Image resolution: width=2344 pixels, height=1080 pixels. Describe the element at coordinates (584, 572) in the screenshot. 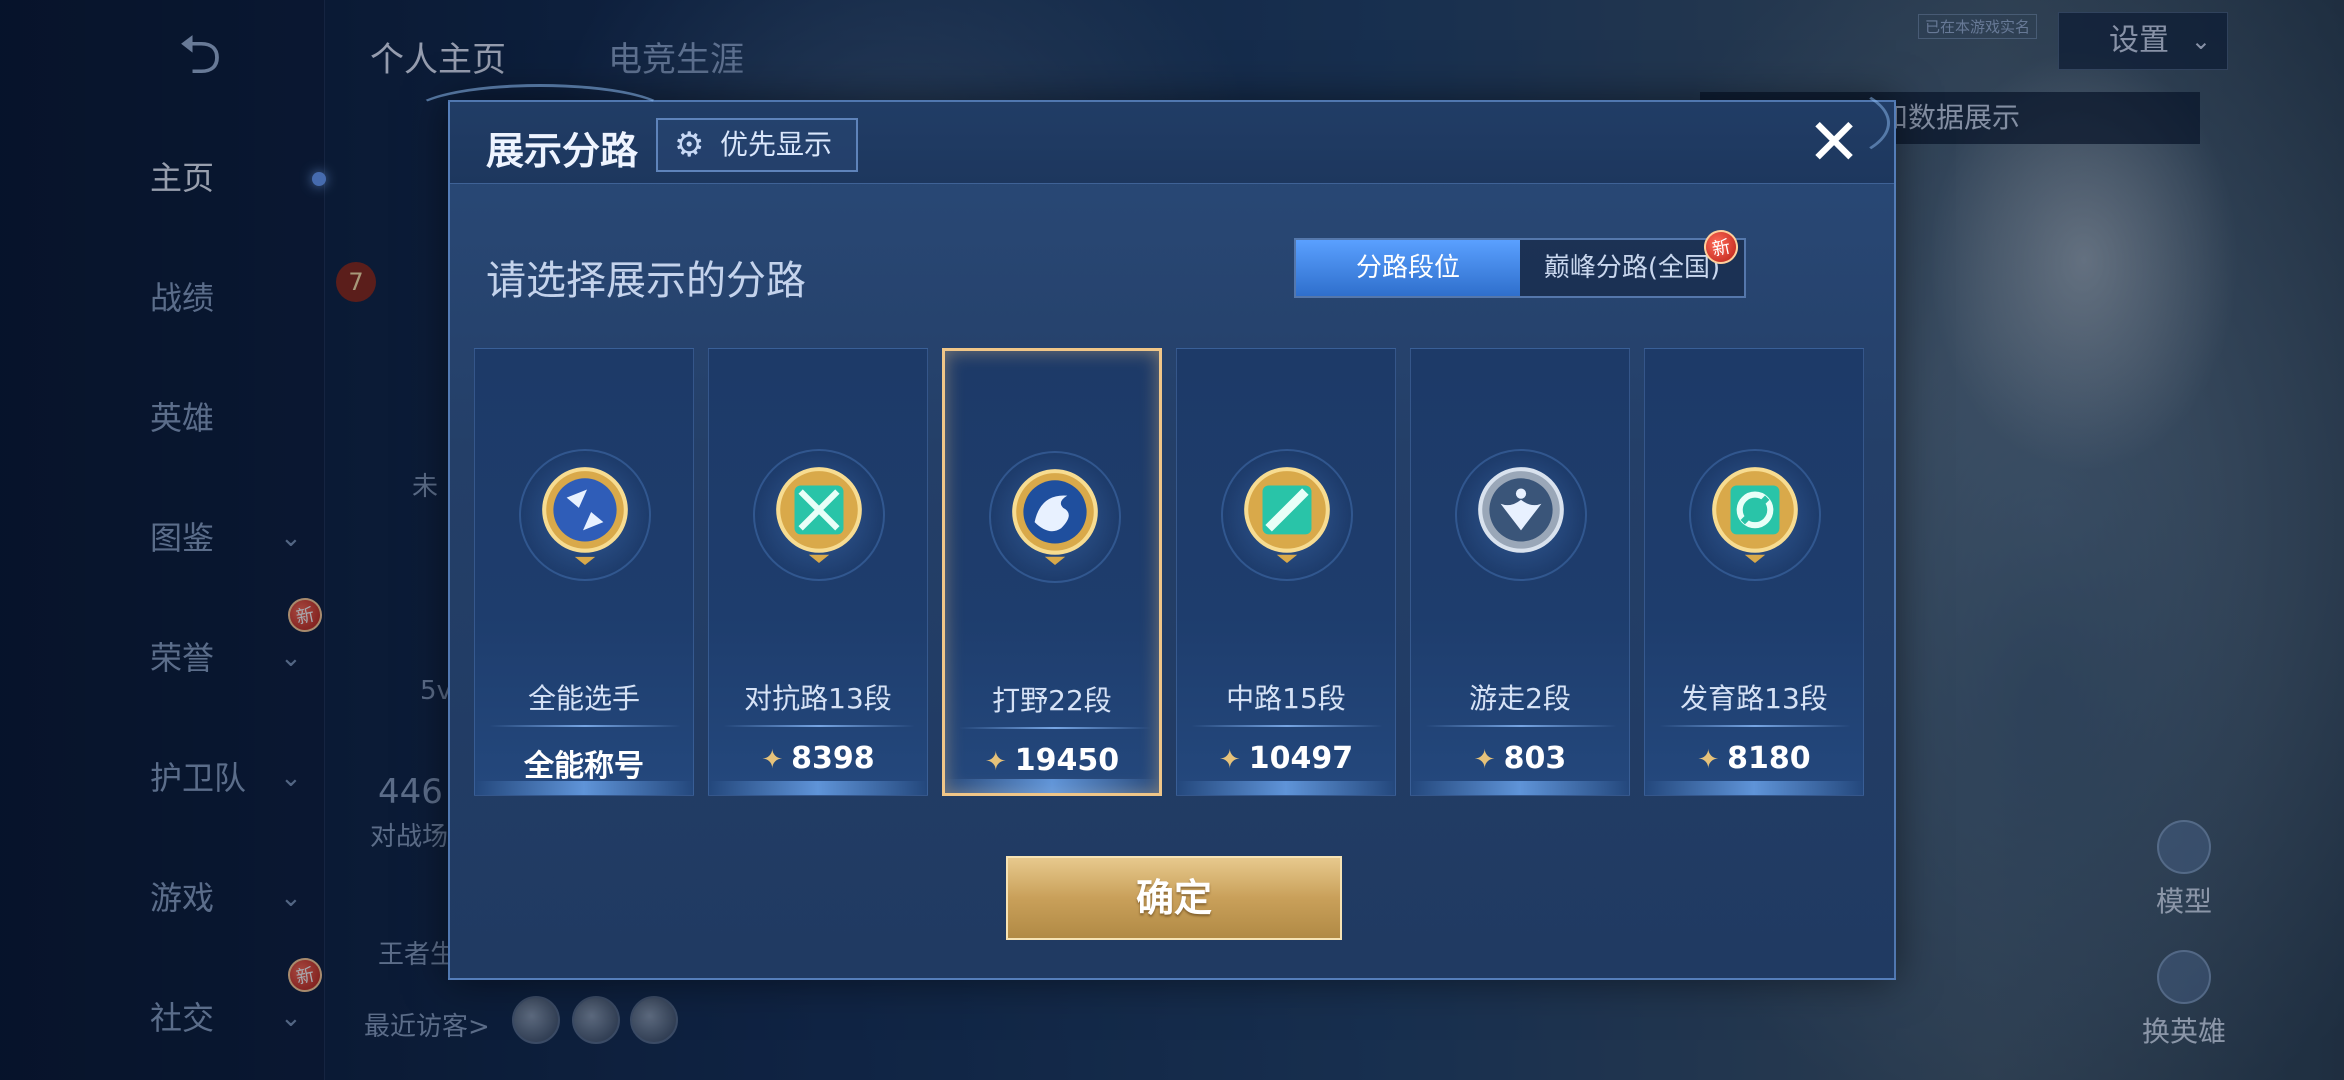

I see `lane-card-all-round: 全能选手 全能称号` at that location.